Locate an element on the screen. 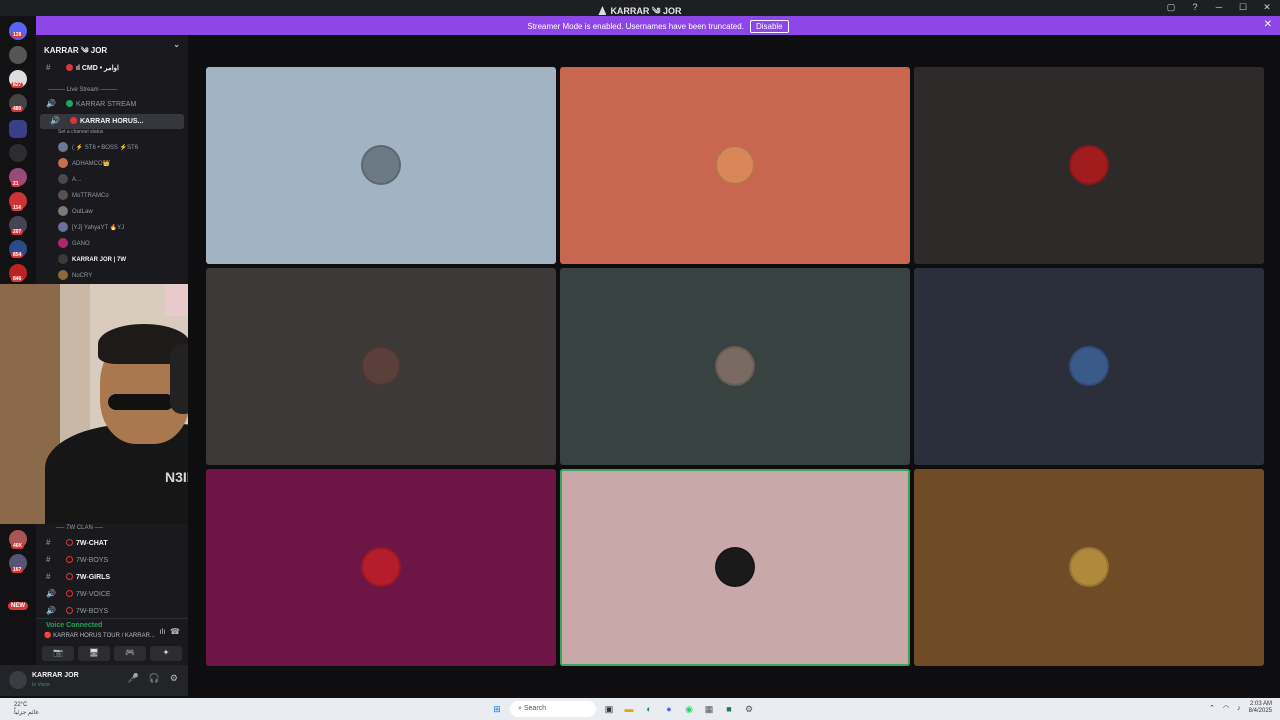 The width and height of the screenshot is (1280, 720). wifi-icon: ◠ is located at coordinates (1226, 708).